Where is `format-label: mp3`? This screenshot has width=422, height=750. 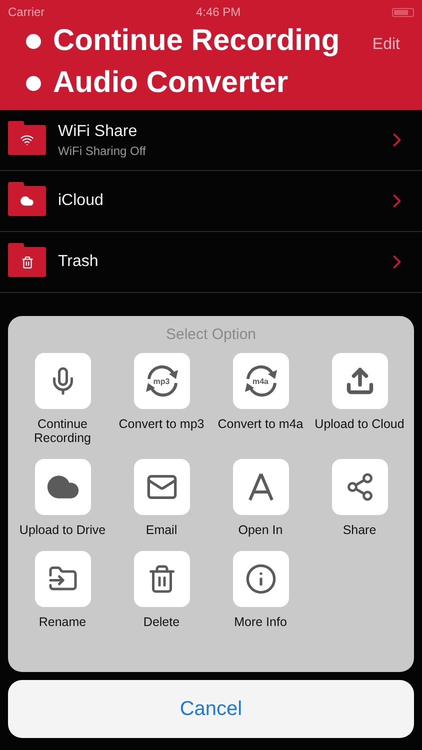 format-label: mp3 is located at coordinates (161, 381).